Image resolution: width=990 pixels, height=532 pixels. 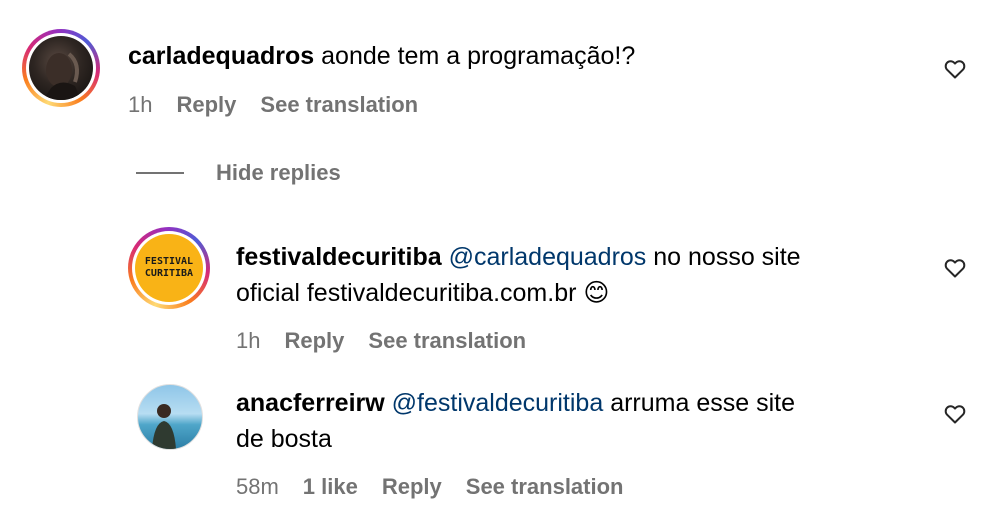 I want to click on reply-username: festivaldecuritiba, so click(x=339, y=257).